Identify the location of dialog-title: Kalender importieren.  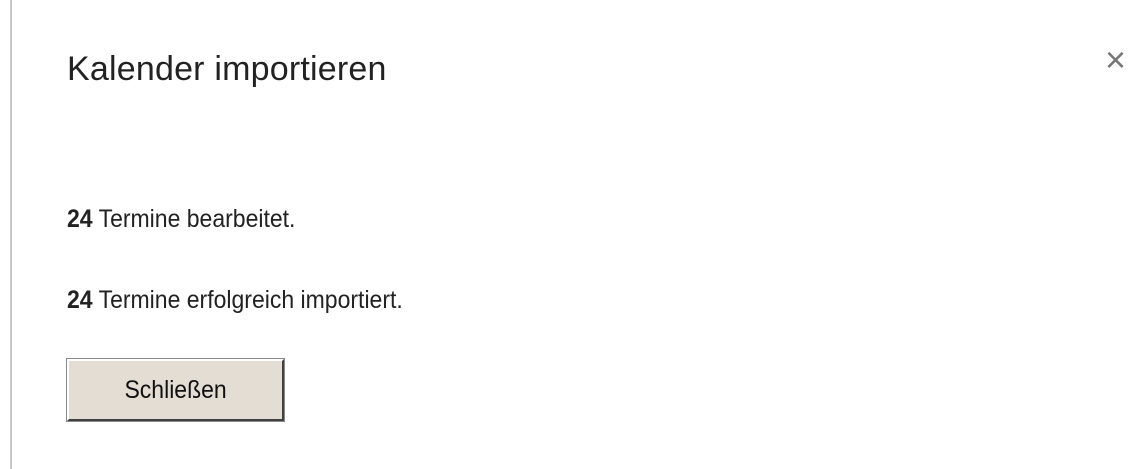
(227, 69).